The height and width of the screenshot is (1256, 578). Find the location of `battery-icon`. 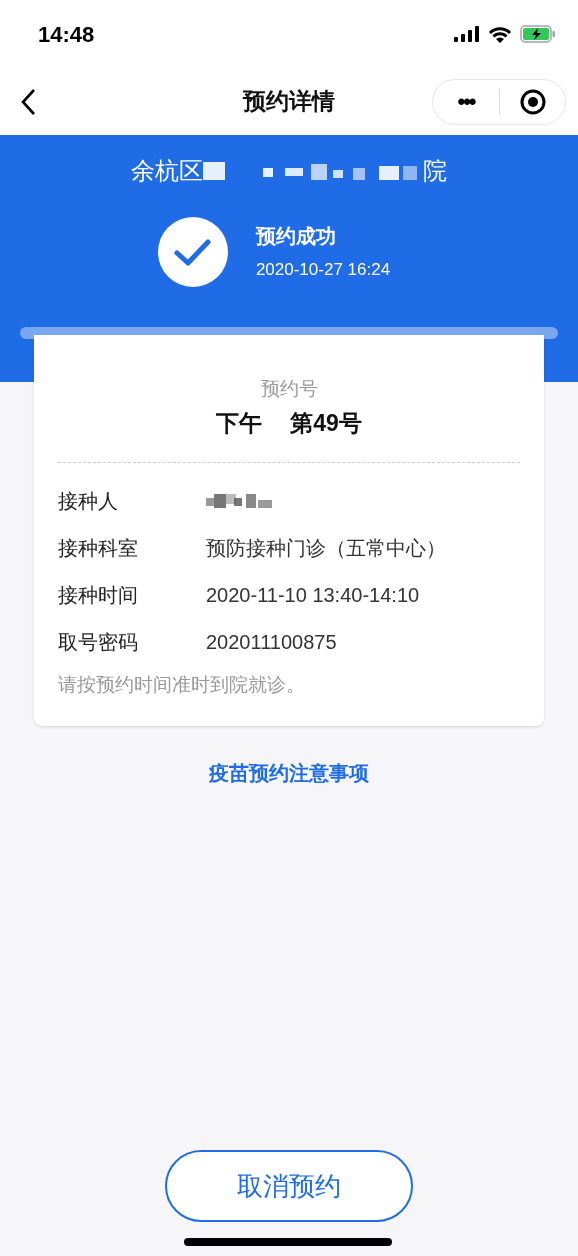

battery-icon is located at coordinates (538, 34).